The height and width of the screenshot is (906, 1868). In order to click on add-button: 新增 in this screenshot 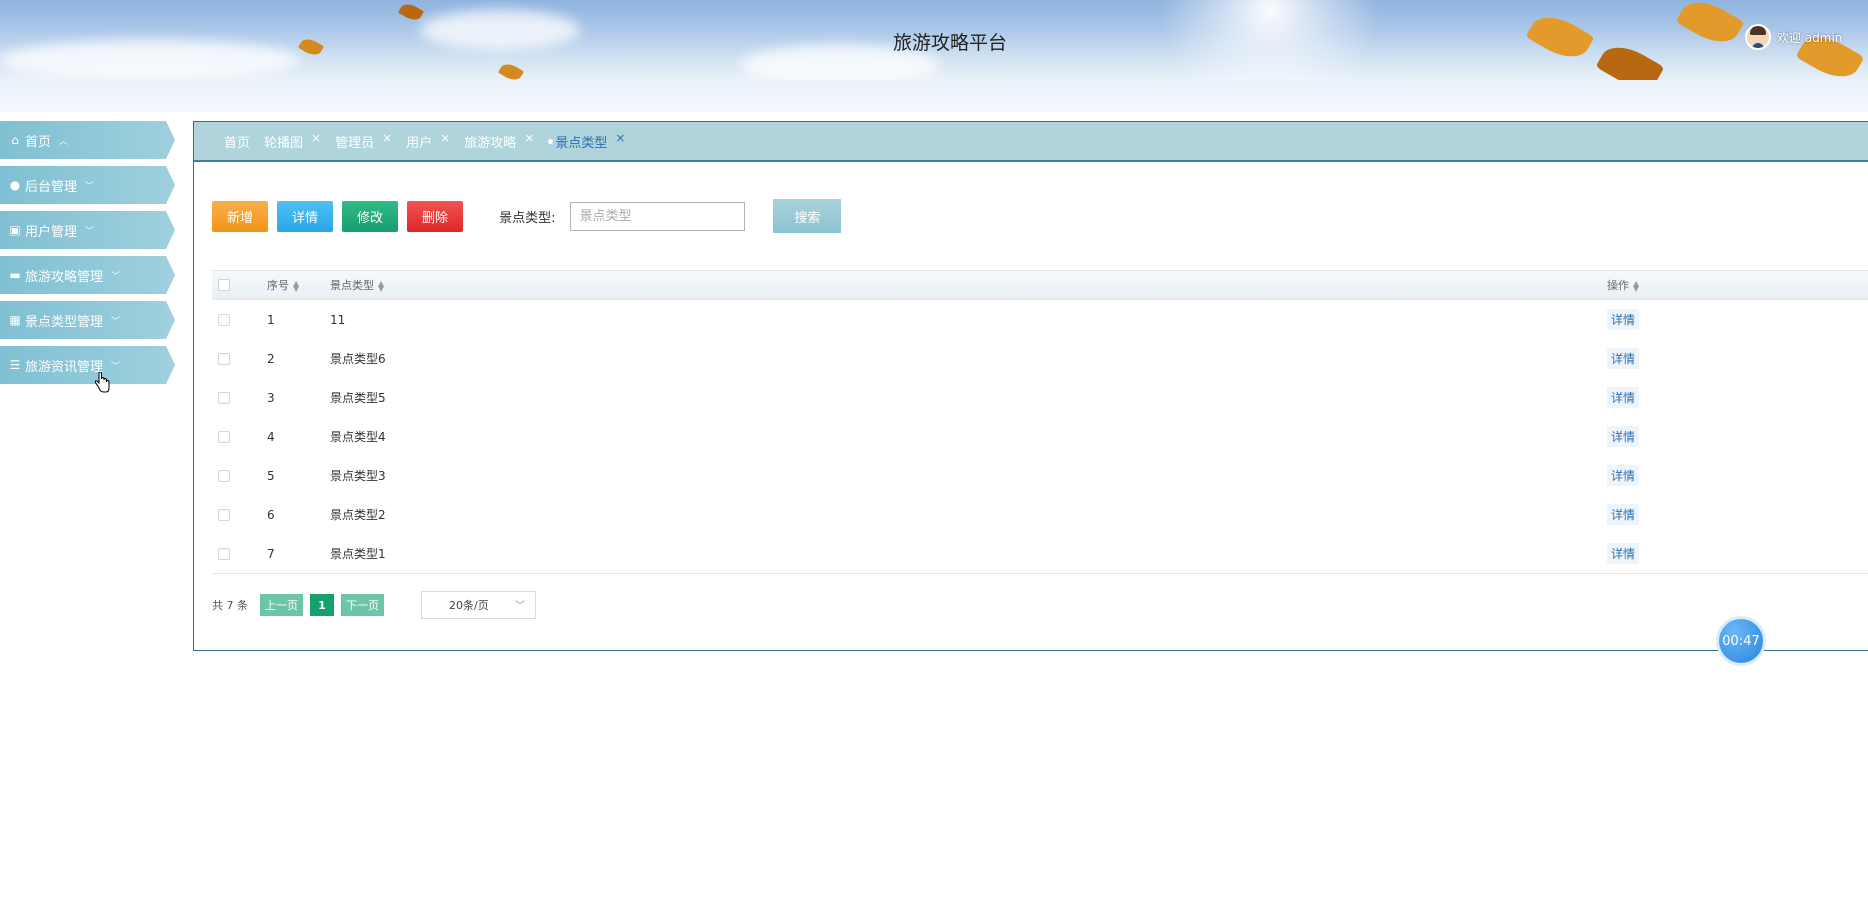, I will do `click(240, 216)`.